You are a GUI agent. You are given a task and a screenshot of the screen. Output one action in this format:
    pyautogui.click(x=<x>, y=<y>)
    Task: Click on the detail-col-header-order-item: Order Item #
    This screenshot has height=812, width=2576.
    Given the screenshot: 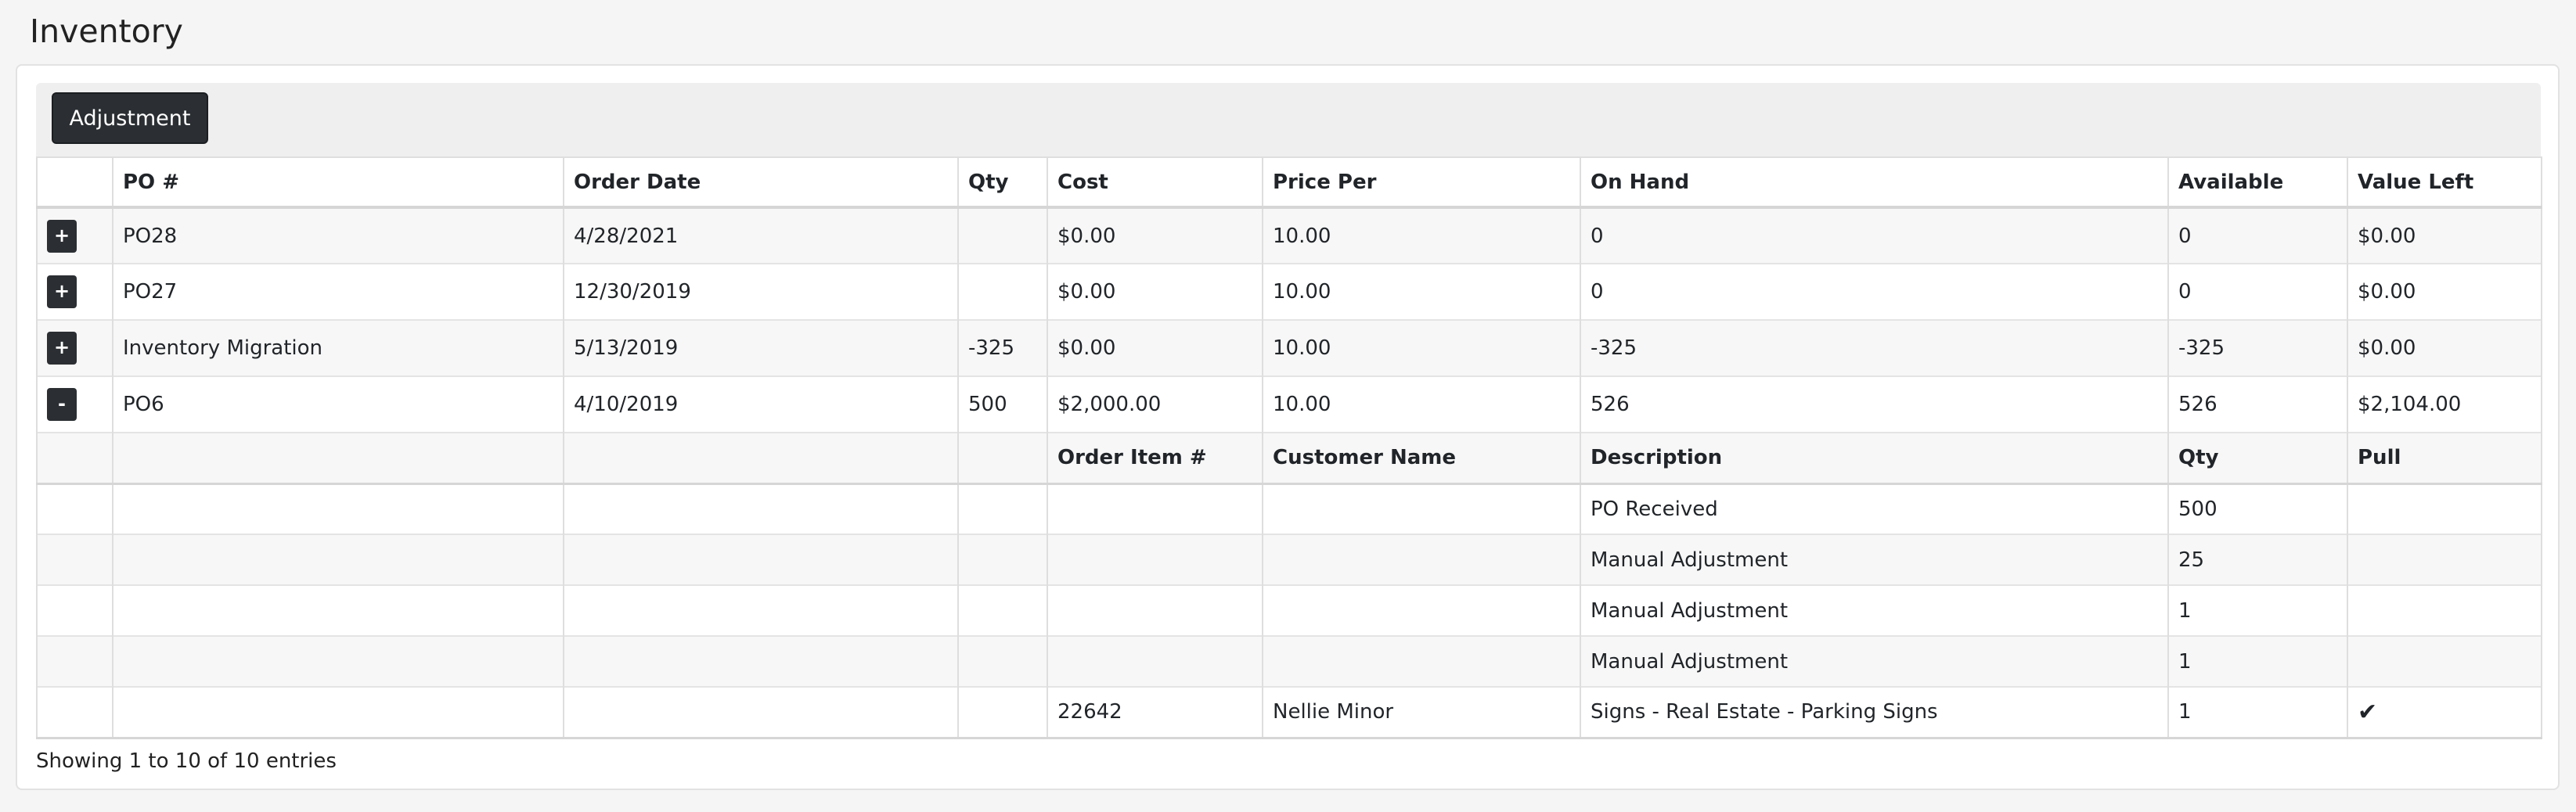 What is the action you would take?
    pyautogui.click(x=1155, y=458)
    